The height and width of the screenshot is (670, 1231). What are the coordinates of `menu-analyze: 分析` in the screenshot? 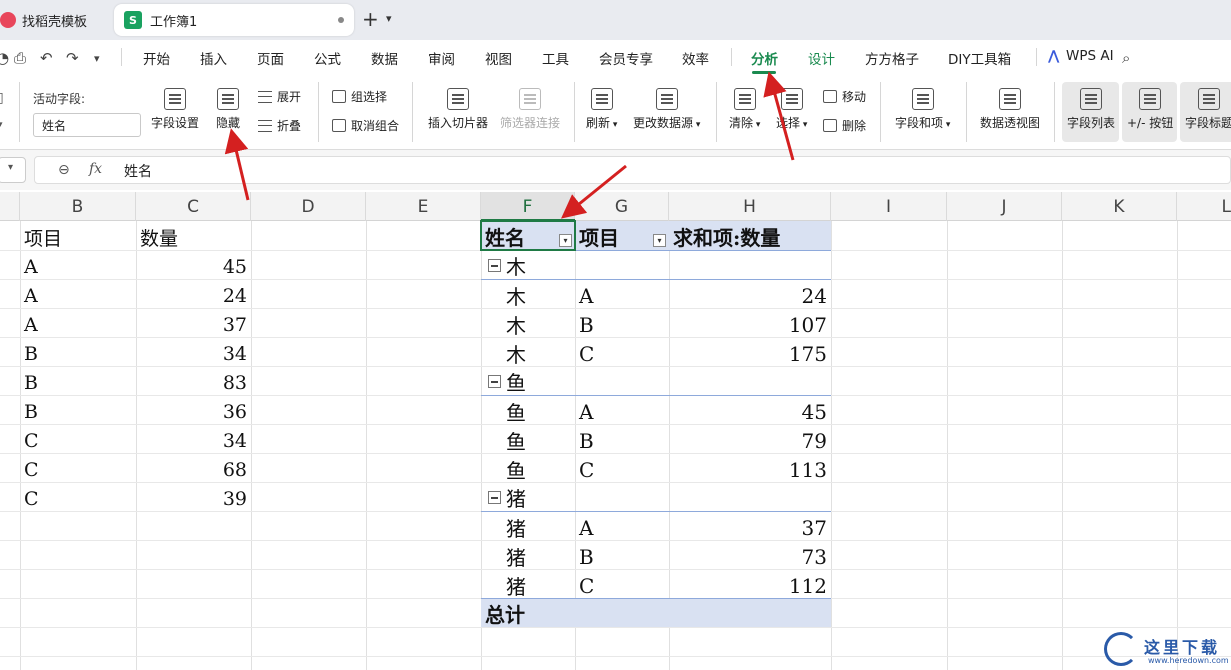 It's located at (764, 58).